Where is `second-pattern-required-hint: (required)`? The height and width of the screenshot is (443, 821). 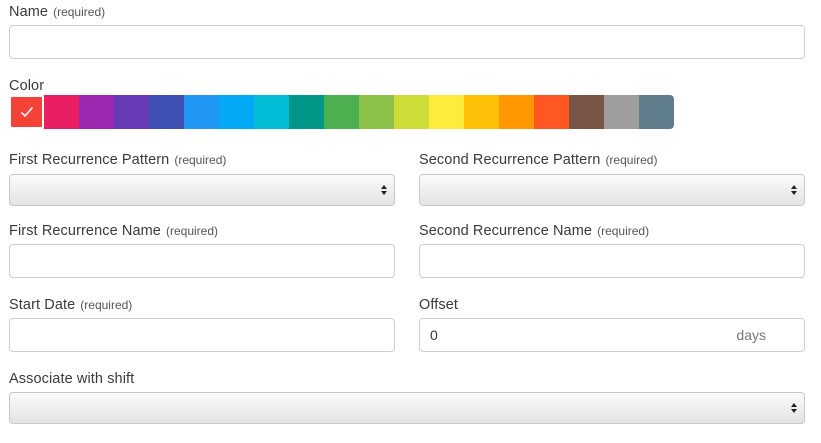
second-pattern-required-hint: (required) is located at coordinates (631, 160).